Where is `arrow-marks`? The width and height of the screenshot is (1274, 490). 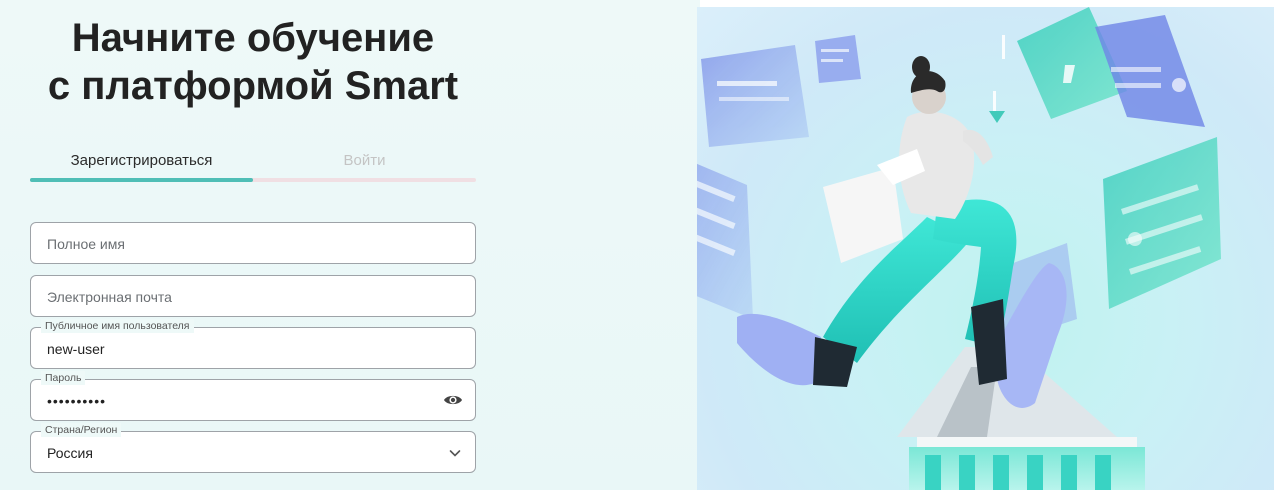
arrow-marks is located at coordinates (997, 79).